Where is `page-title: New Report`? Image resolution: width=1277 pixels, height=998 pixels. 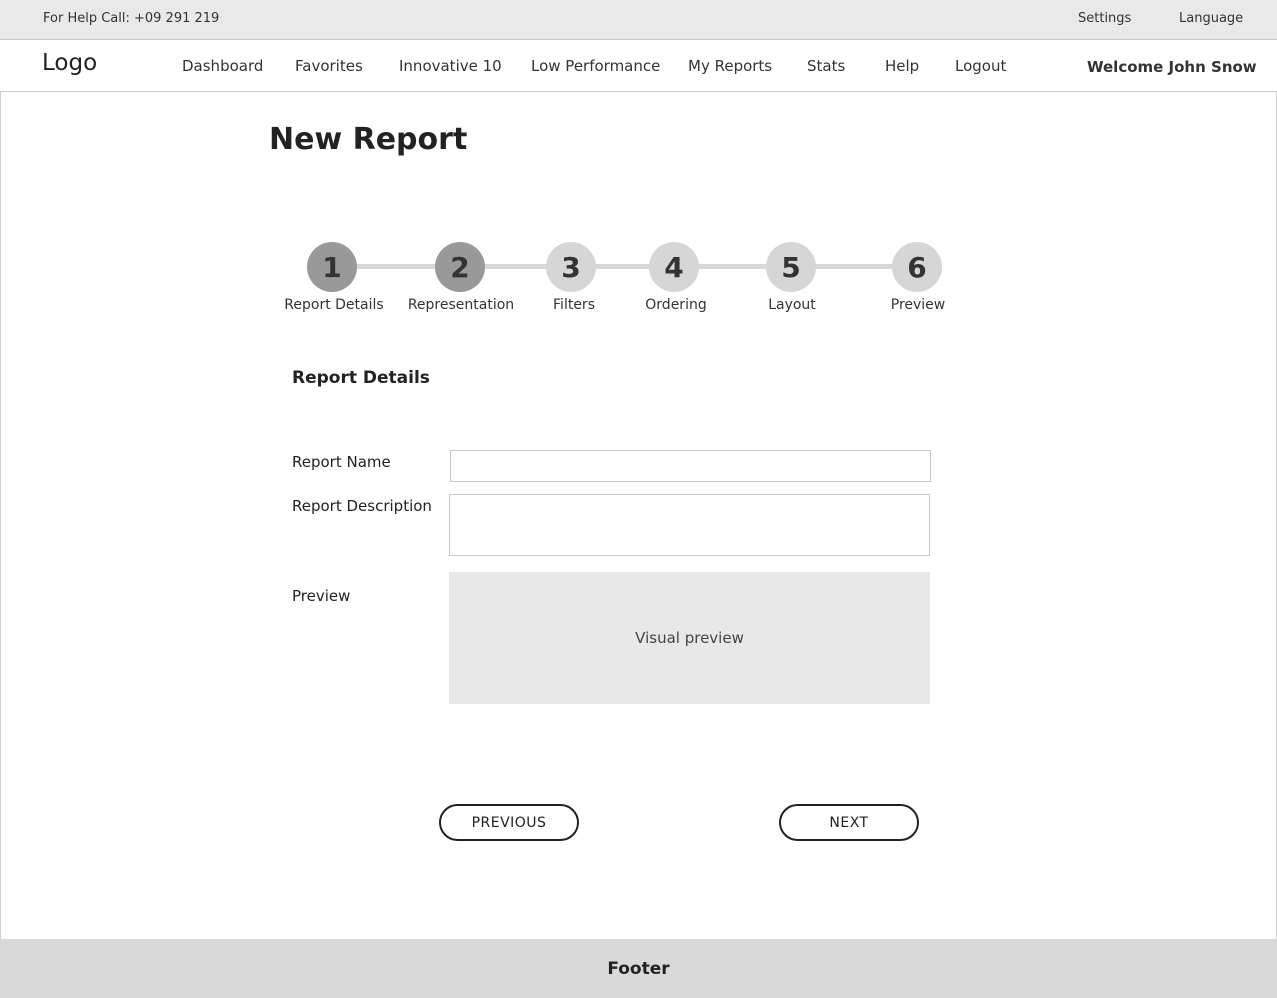
page-title: New Report is located at coordinates (368, 139).